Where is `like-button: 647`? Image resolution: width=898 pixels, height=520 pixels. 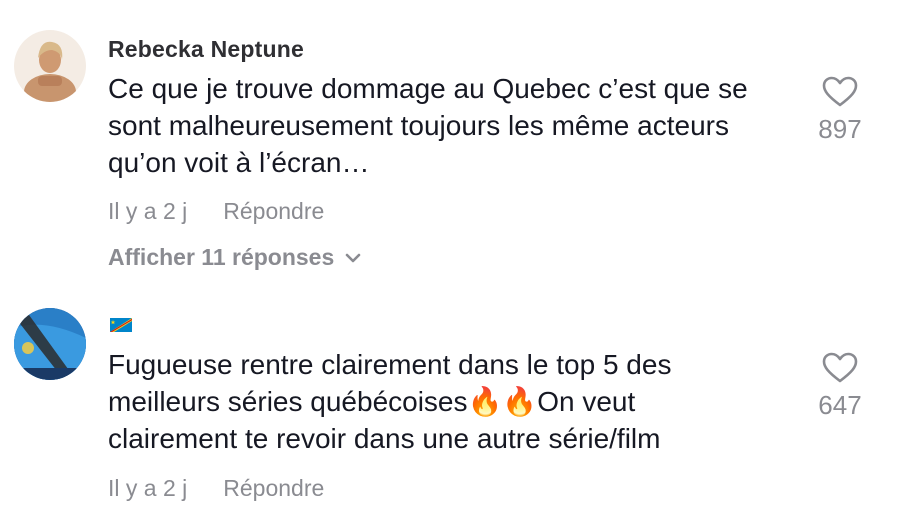 like-button: 647 is located at coordinates (840, 386).